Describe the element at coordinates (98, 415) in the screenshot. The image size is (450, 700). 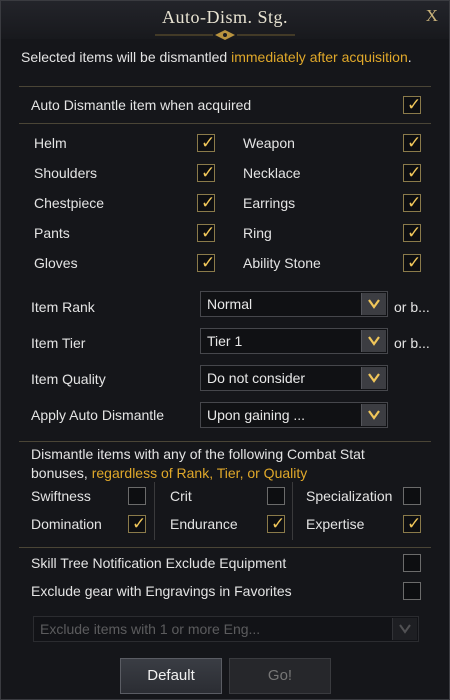
I see `apply-auto-dismantle-label: Apply Auto Dismantle` at that location.